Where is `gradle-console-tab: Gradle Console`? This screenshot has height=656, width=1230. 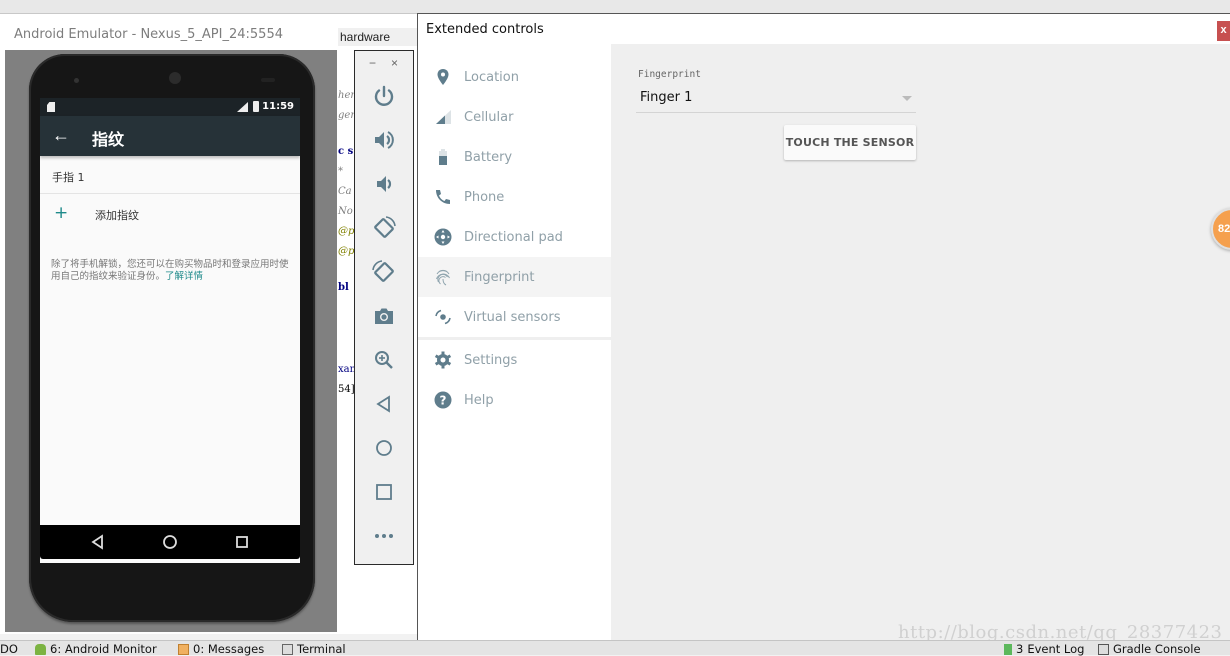
gradle-console-tab: Gradle Console is located at coordinates (1149, 649).